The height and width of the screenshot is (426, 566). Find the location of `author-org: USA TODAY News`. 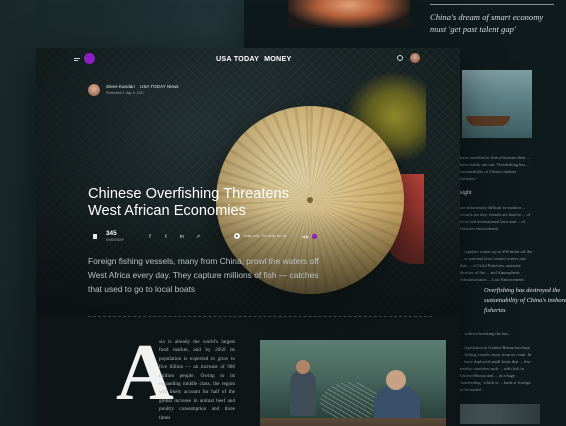

author-org: USA TODAY News is located at coordinates (159, 86).